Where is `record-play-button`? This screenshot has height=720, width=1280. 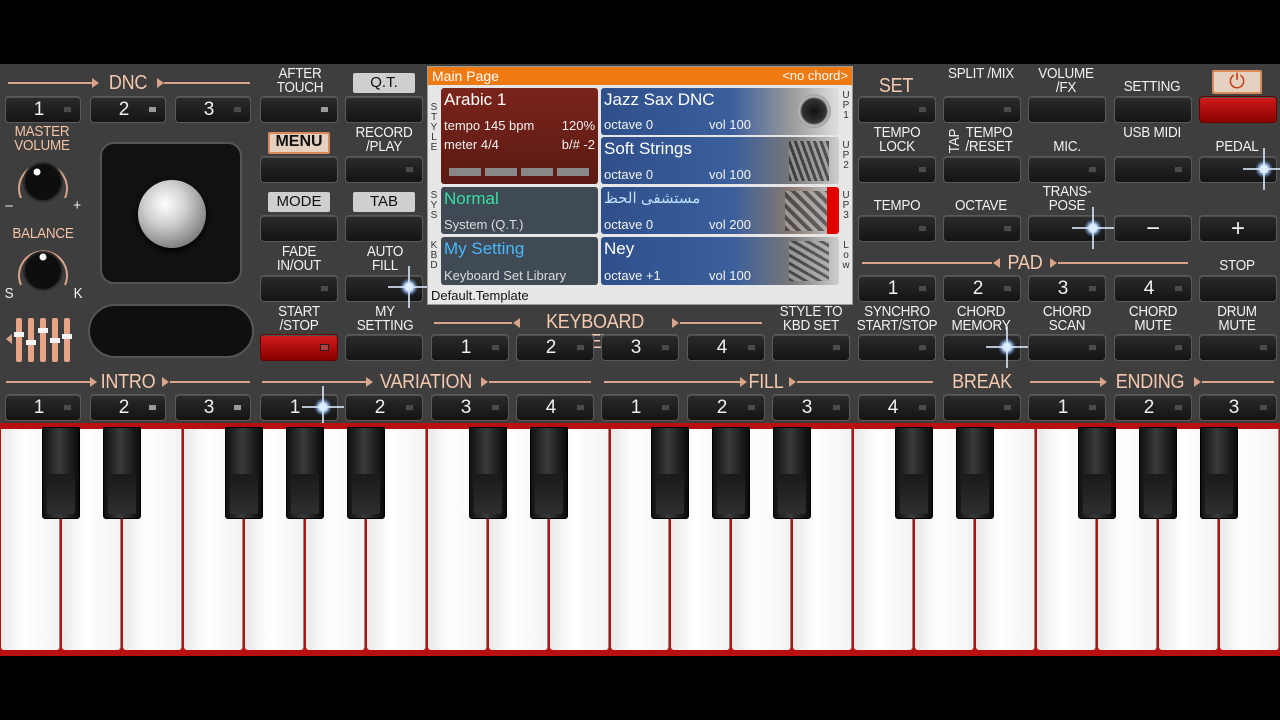 record-play-button is located at coordinates (384, 169).